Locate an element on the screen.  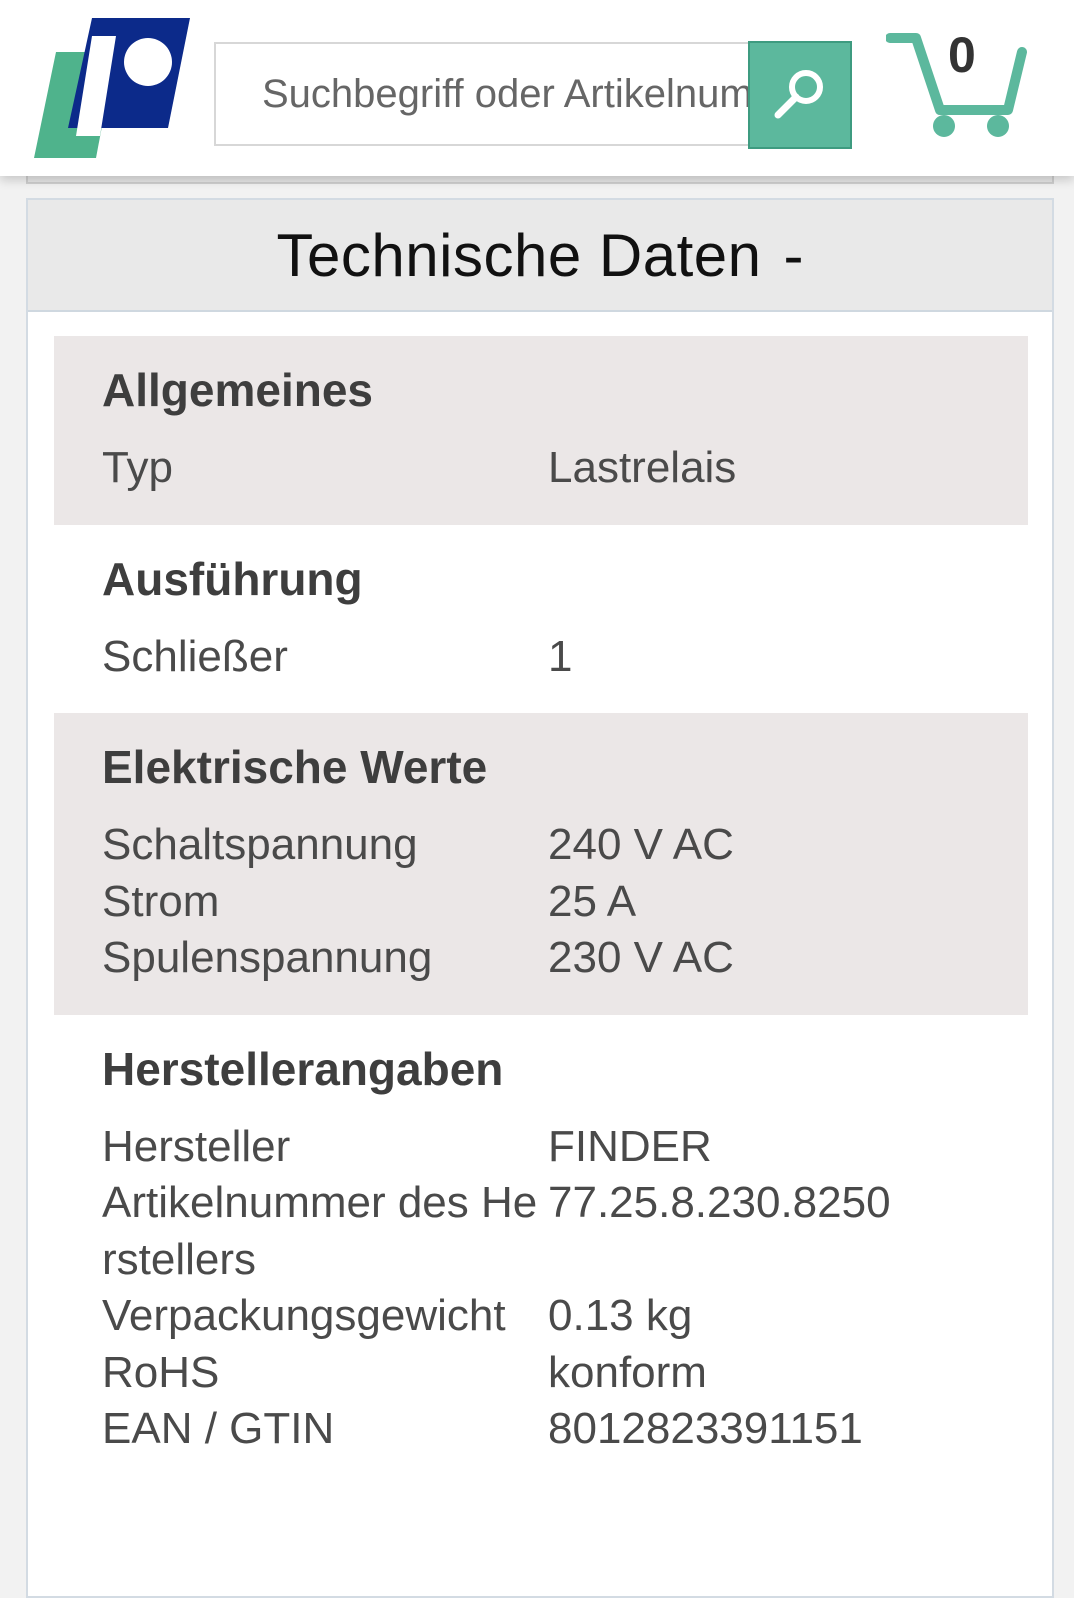
site-header: 0 is located at coordinates (537, 88).